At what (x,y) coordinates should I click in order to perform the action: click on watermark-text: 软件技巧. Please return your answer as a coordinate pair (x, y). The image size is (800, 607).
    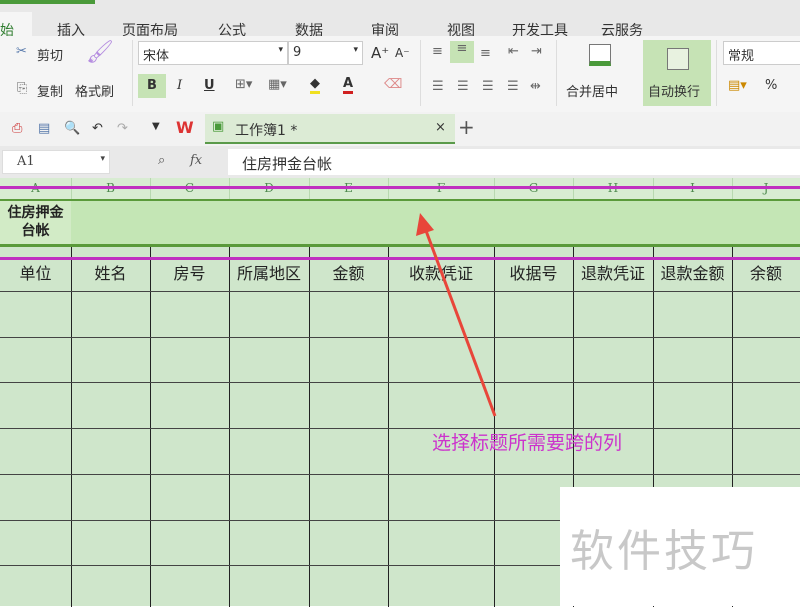
    Looking at the image, I should click on (664, 551).